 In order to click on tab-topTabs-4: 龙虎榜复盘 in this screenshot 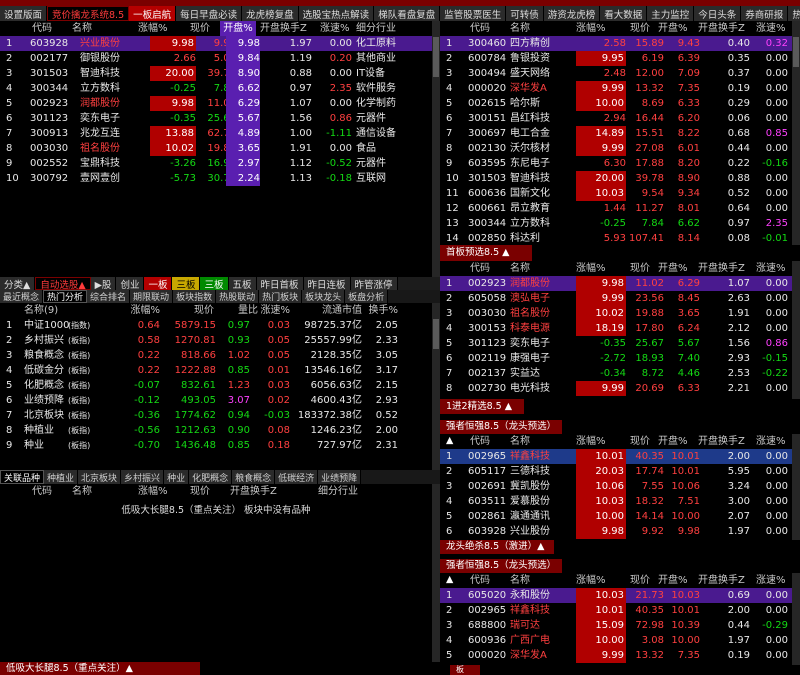, I will do `click(270, 13)`.